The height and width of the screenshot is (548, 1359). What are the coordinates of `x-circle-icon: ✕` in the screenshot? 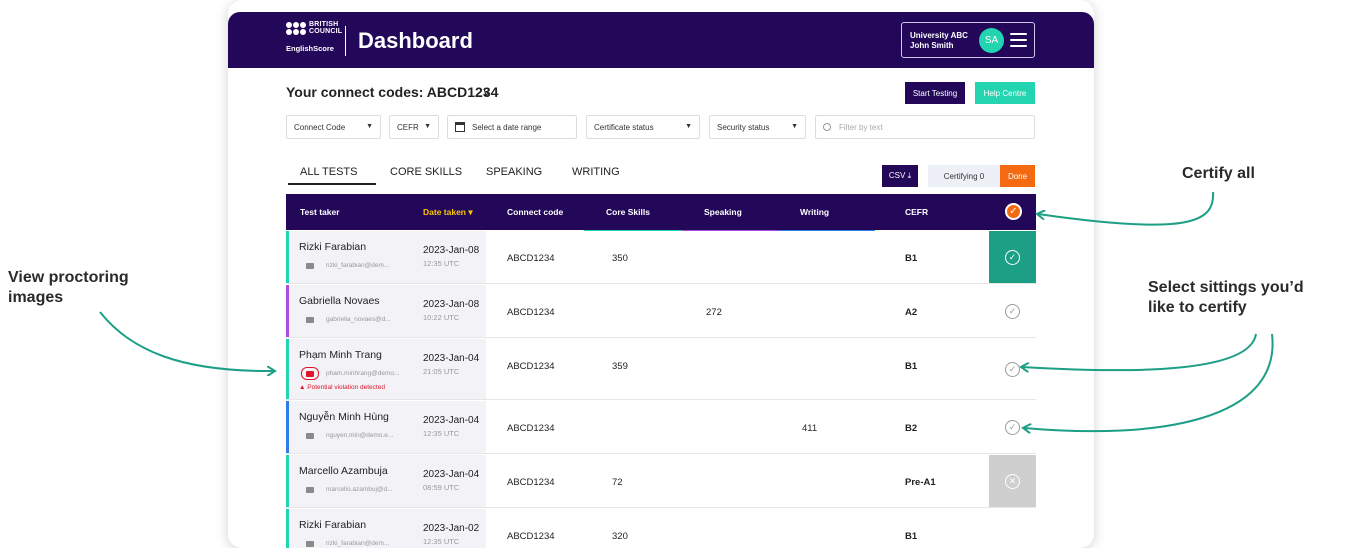 It's located at (1012, 481).